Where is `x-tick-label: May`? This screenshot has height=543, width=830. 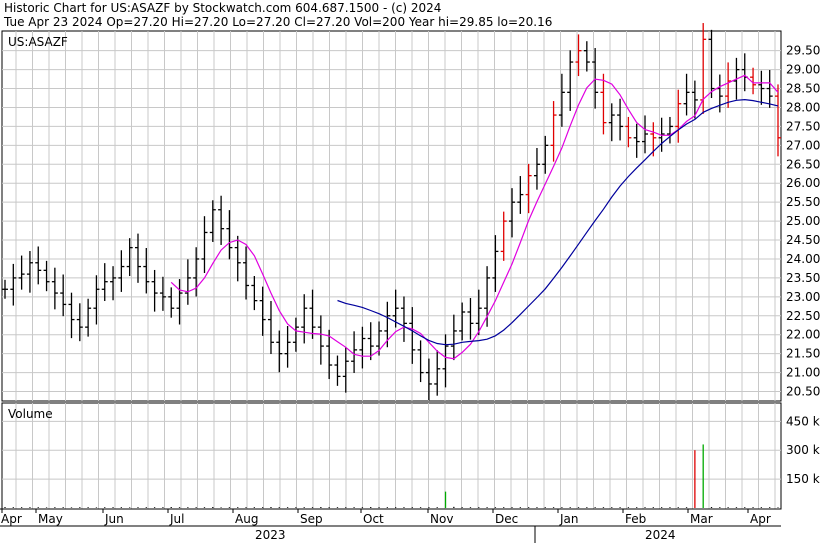
x-tick-label: May is located at coordinates (50, 519).